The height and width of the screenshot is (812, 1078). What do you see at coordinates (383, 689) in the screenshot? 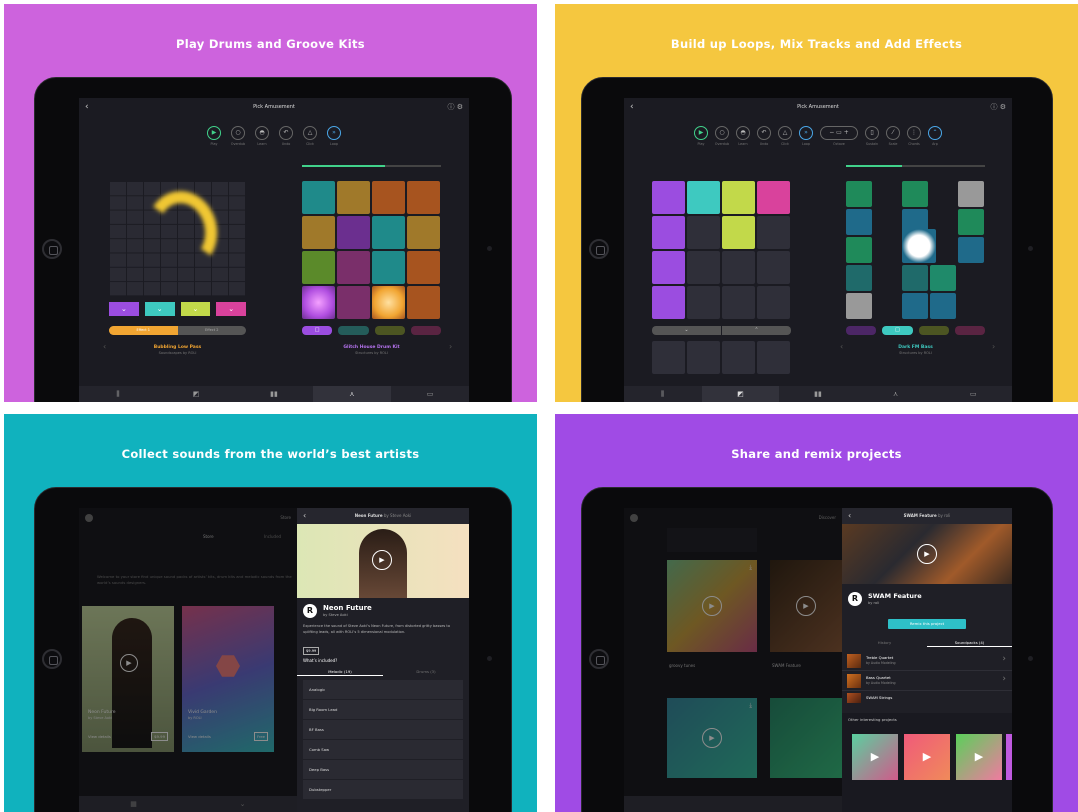
I see `list-item: Analogic` at bounding box center [383, 689].